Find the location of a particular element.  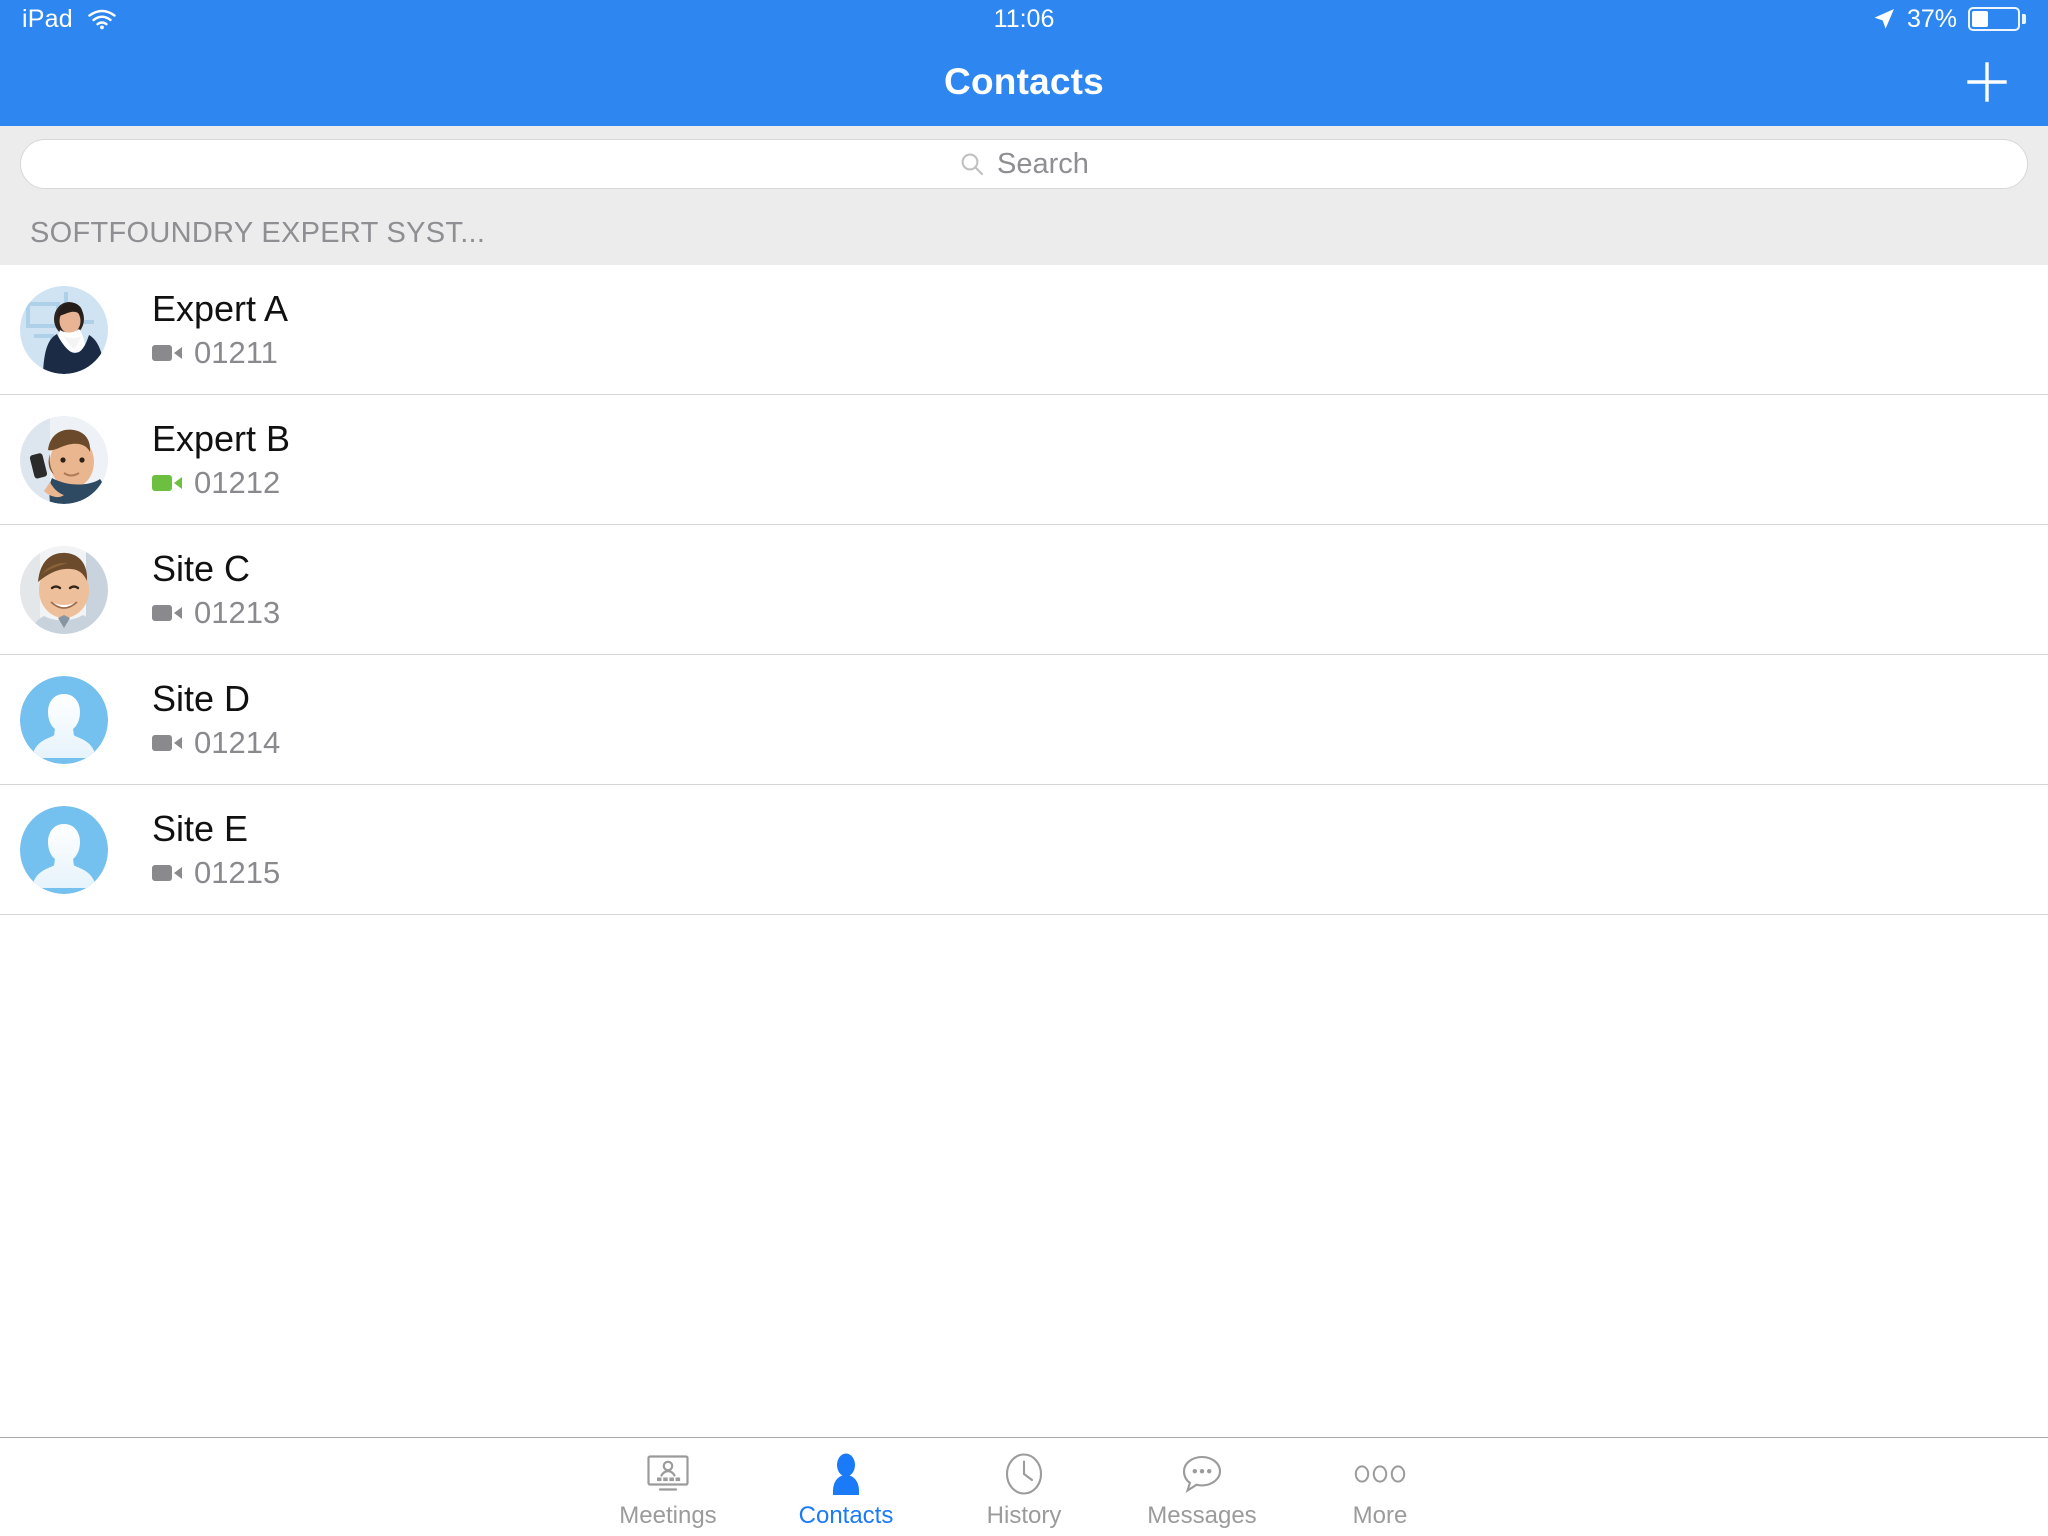

contact-extension-row: 01214 is located at coordinates (216, 742).